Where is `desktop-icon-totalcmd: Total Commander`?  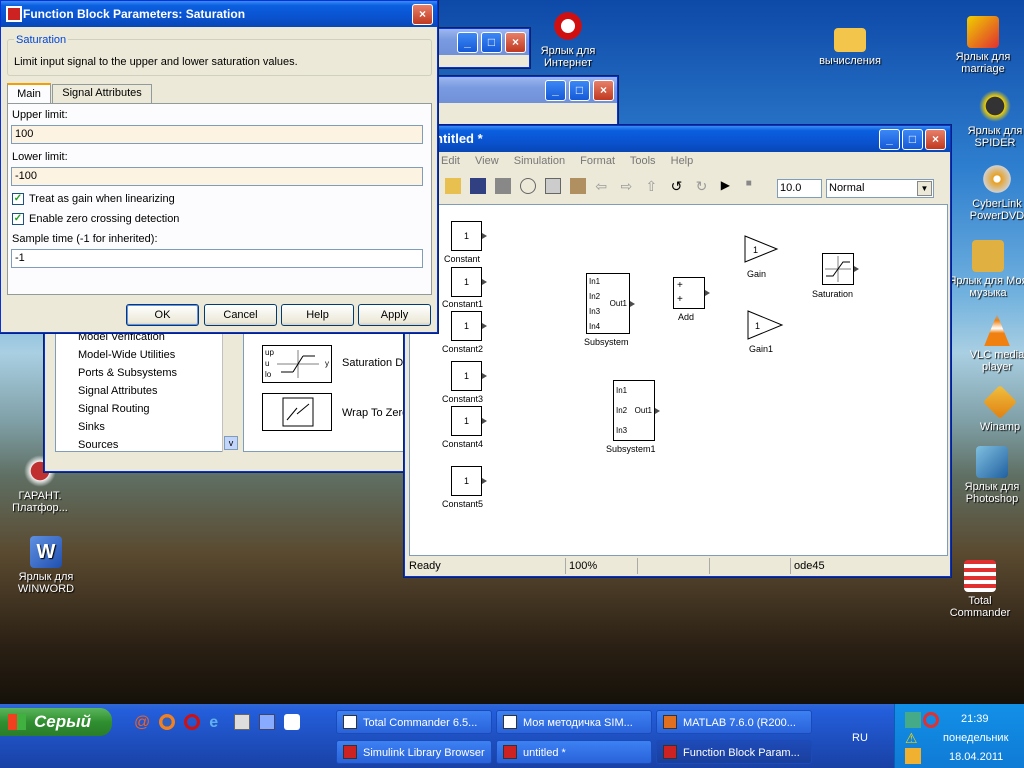
desktop-icon-totalcmd: Total Commander is located at coordinates (980, 589).